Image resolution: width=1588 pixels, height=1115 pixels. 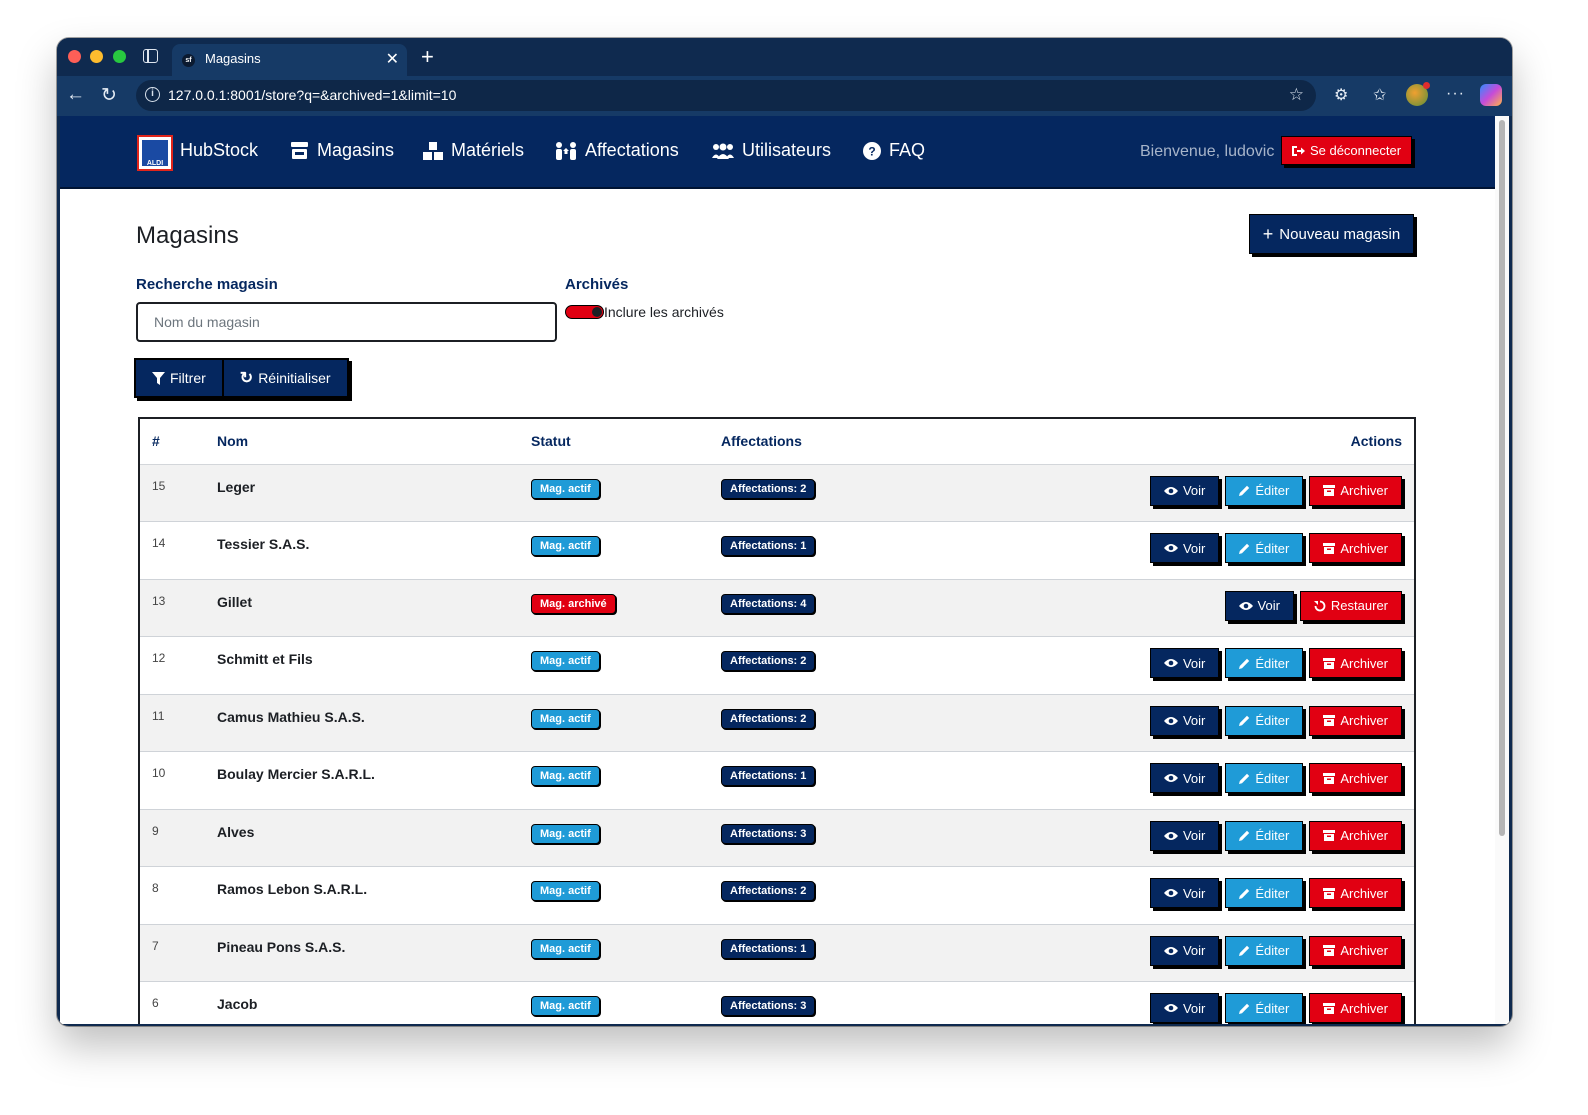 What do you see at coordinates (894, 150) in the screenshot?
I see `nav-link-faq: ? FAQ` at bounding box center [894, 150].